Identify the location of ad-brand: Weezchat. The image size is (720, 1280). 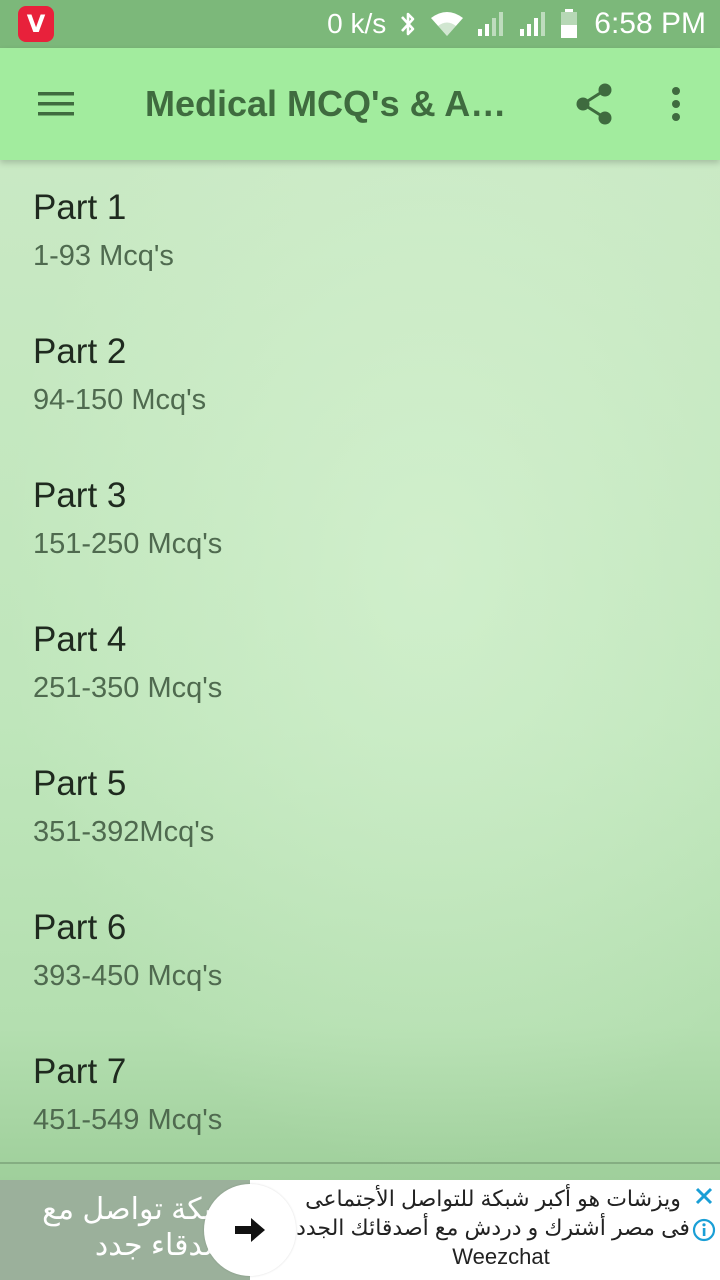
(501, 1257).